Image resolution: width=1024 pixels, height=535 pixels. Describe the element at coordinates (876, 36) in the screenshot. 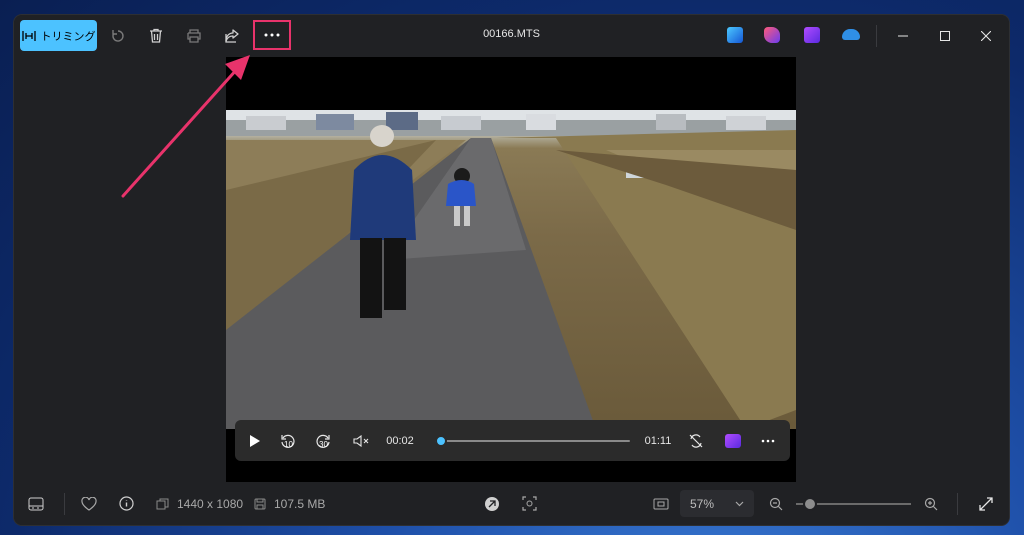

I see `titlebar-divider` at that location.